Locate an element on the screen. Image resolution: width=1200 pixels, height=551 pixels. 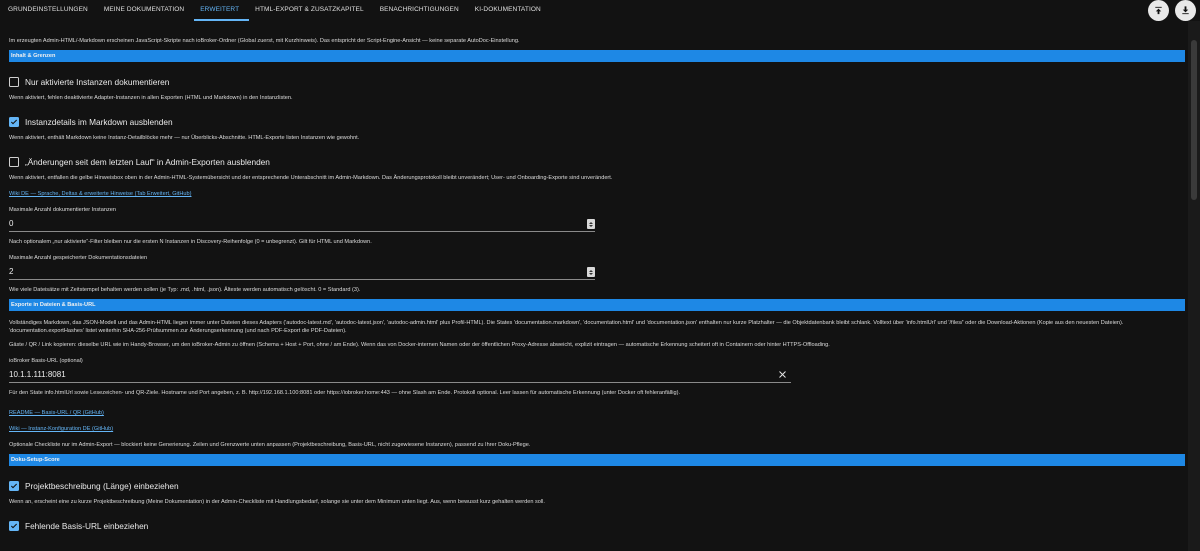
base-url-input: 10.1.1.111:8081 is located at coordinates (400, 375).